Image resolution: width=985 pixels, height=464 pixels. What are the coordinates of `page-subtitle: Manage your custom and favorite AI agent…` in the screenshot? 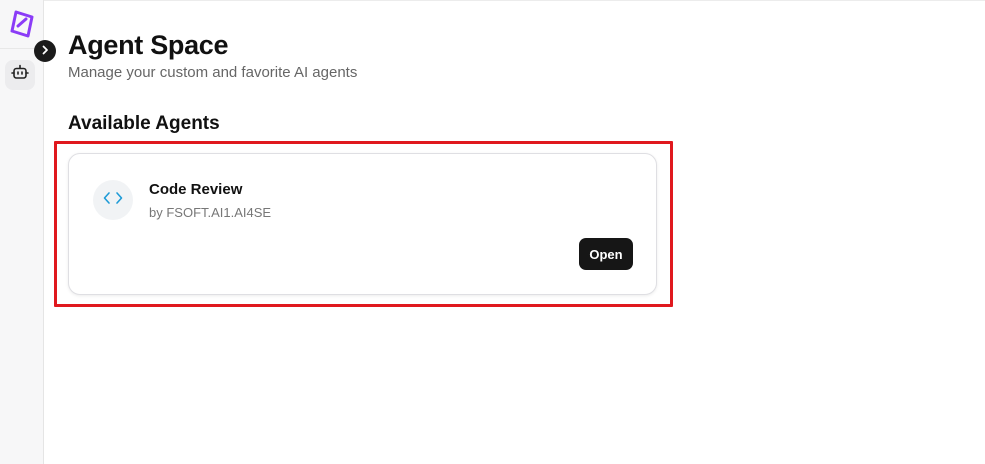 It's located at (213, 72).